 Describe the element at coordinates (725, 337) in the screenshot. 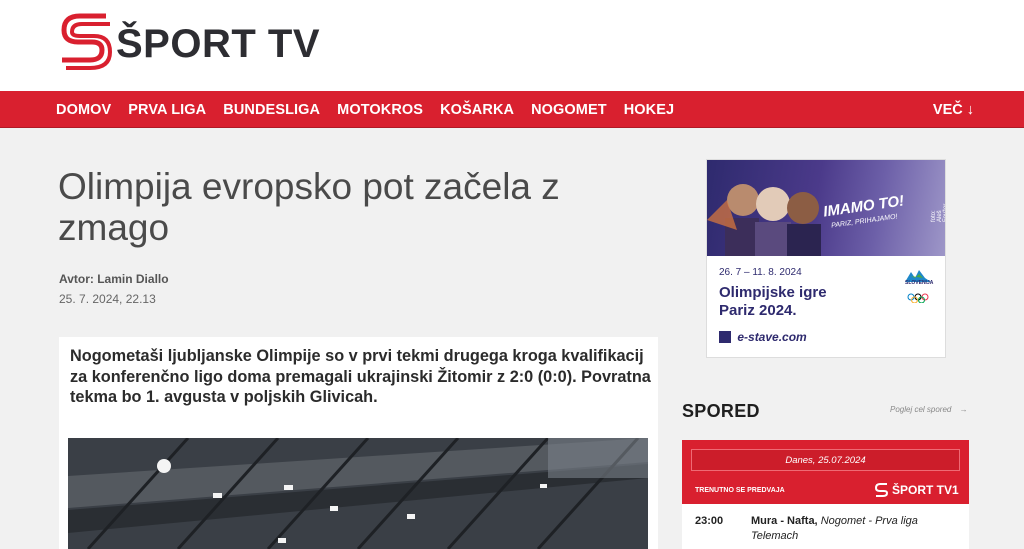

I see `e-stave-icon` at that location.